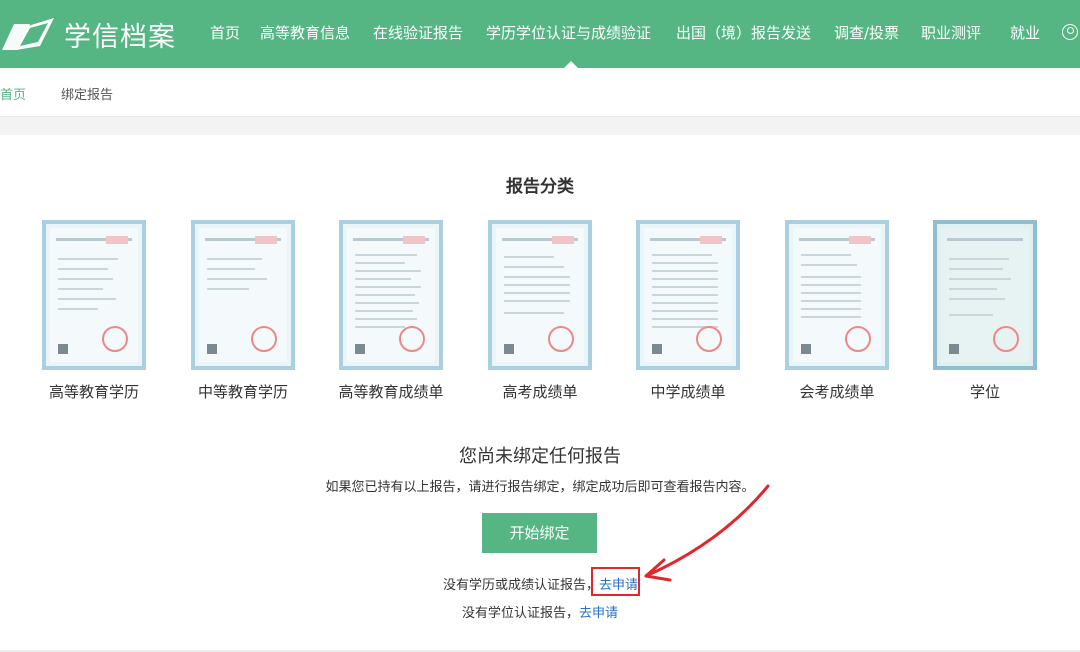  I want to click on report-card-higher-education, so click(94, 295).